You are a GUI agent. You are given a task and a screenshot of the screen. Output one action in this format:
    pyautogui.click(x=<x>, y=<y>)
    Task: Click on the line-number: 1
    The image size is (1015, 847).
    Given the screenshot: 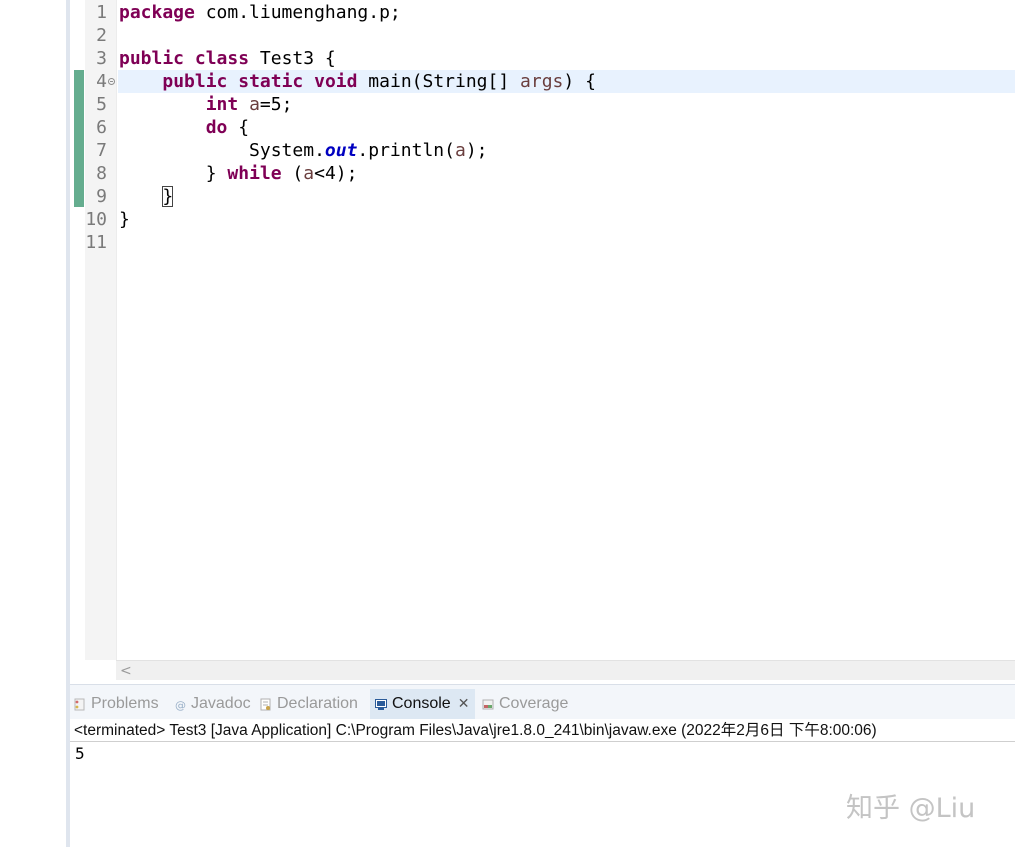 What is the action you would take?
    pyautogui.click(x=101, y=12)
    